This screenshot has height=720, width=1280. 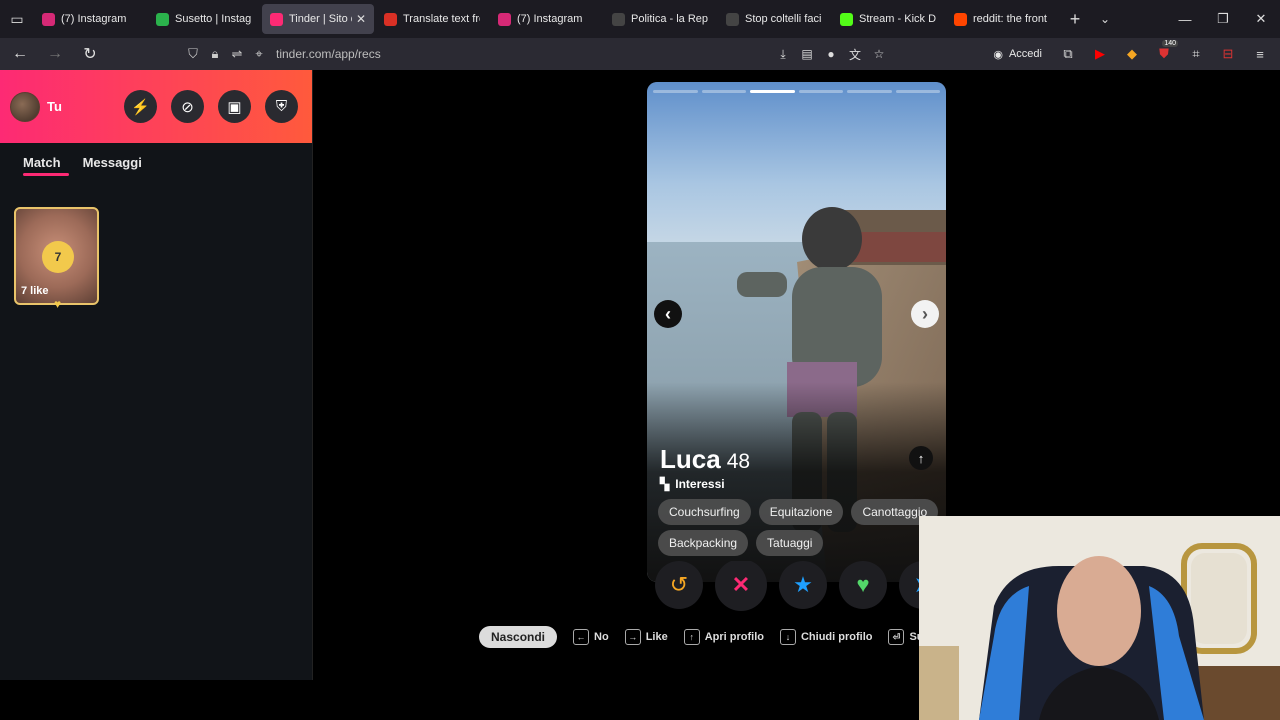 I want to click on location-icon: ⌖, so click(x=259, y=54).